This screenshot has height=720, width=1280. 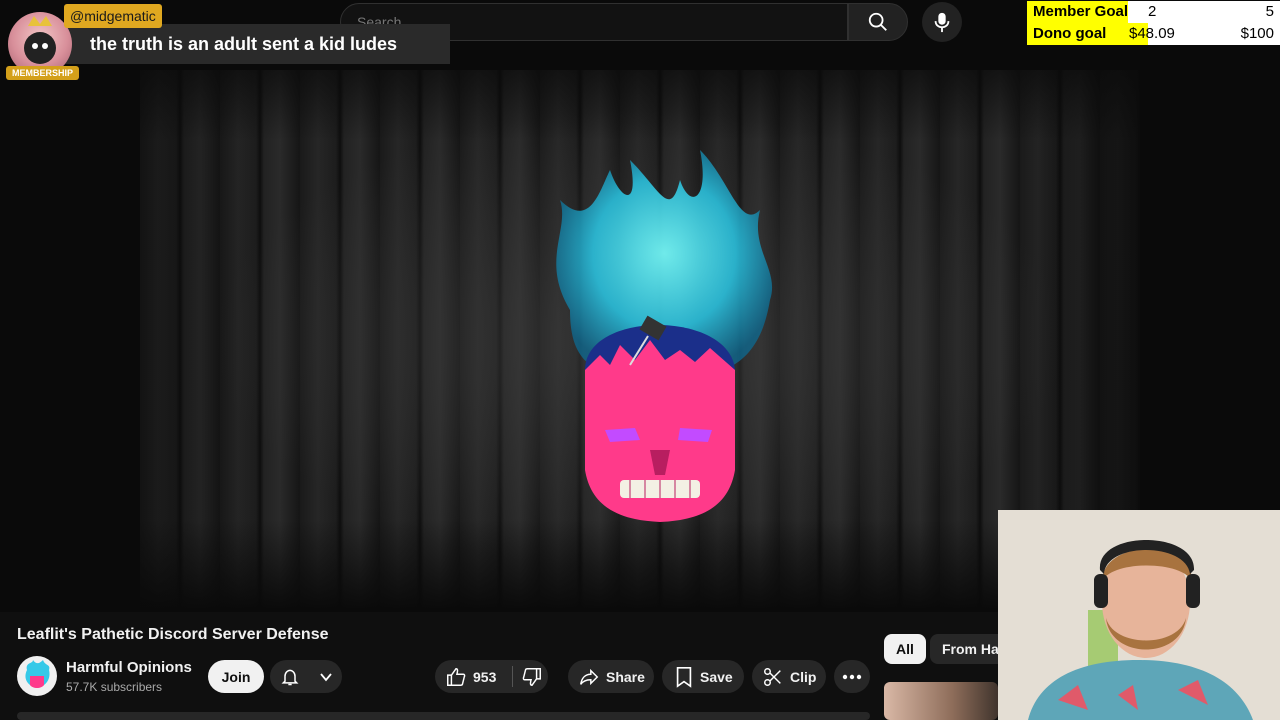 I want to click on clip-button: Clip, so click(x=789, y=676).